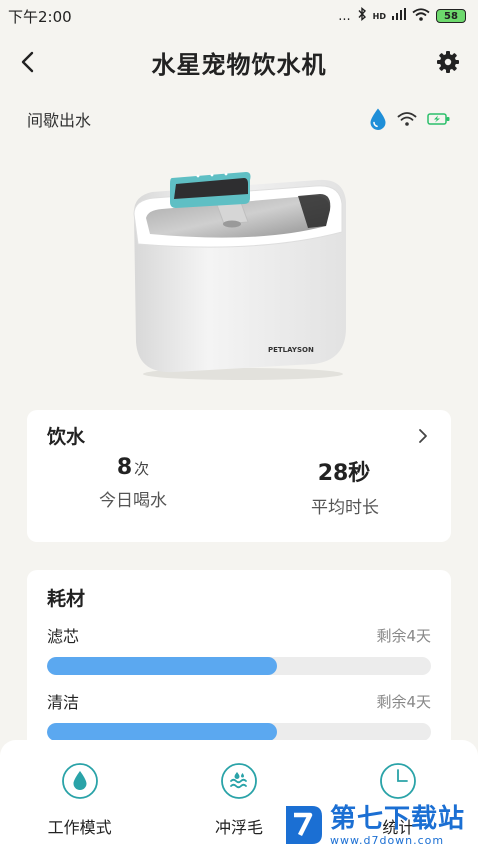 This screenshot has height=850, width=478. I want to click on consumable-name: 滤芯, so click(63, 636).